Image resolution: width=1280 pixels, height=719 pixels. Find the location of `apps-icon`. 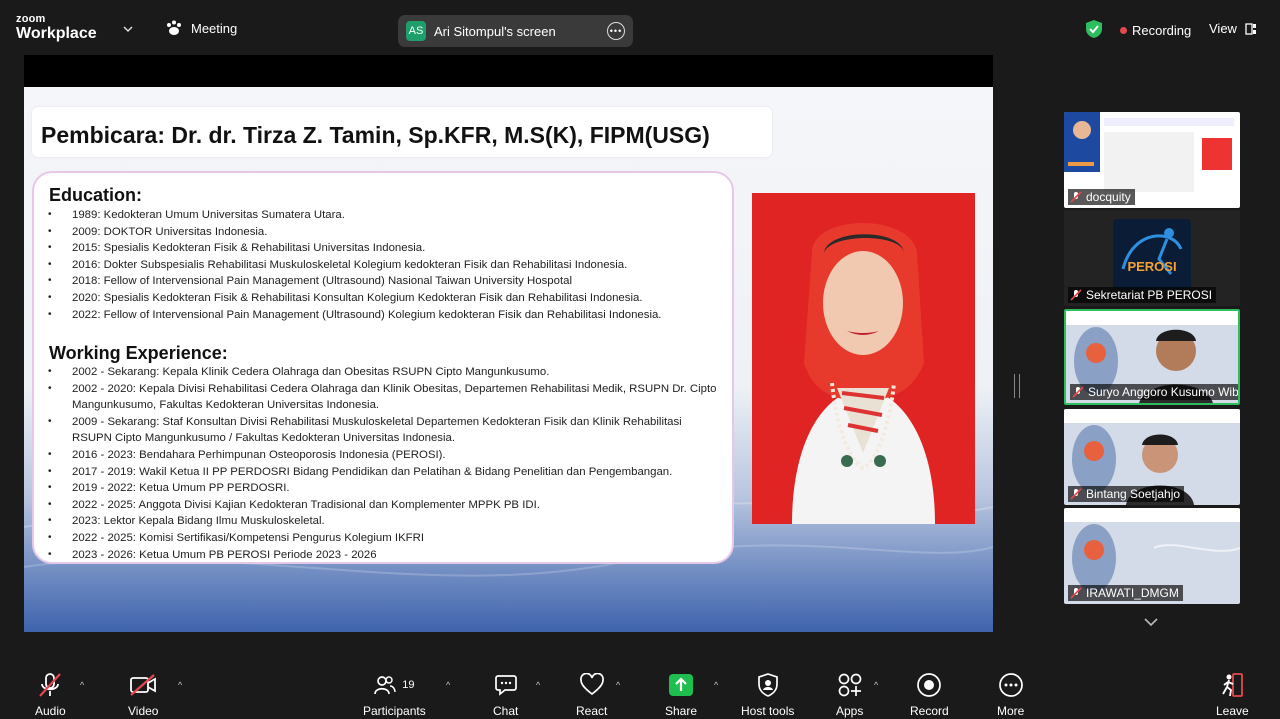

apps-icon is located at coordinates (850, 685).